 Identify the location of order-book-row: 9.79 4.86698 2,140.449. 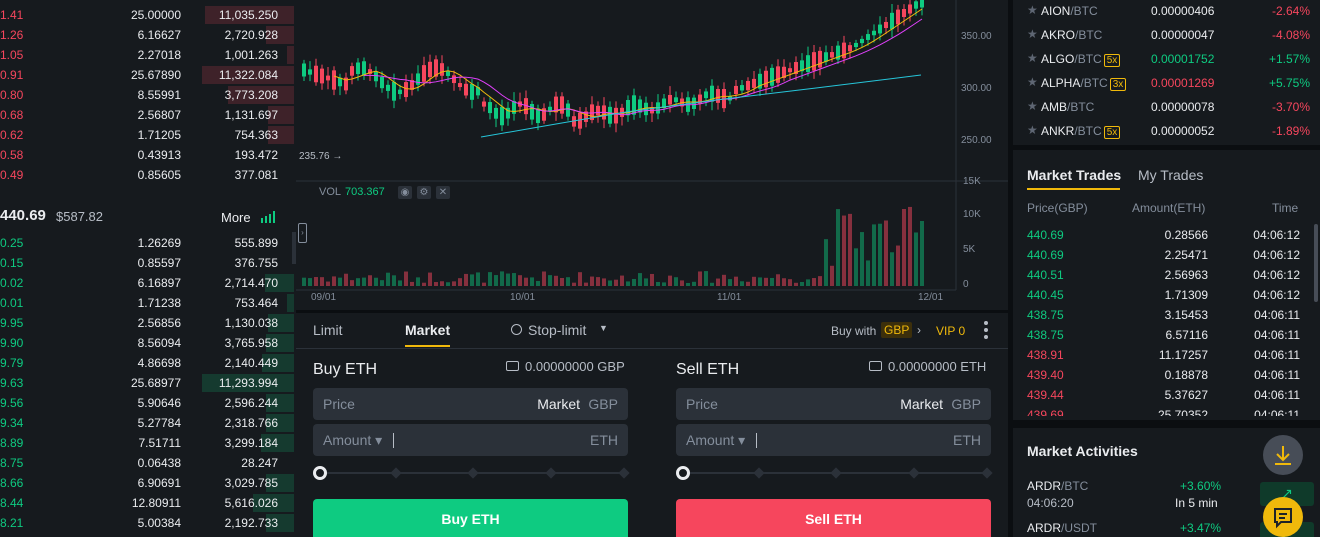
(148, 363).